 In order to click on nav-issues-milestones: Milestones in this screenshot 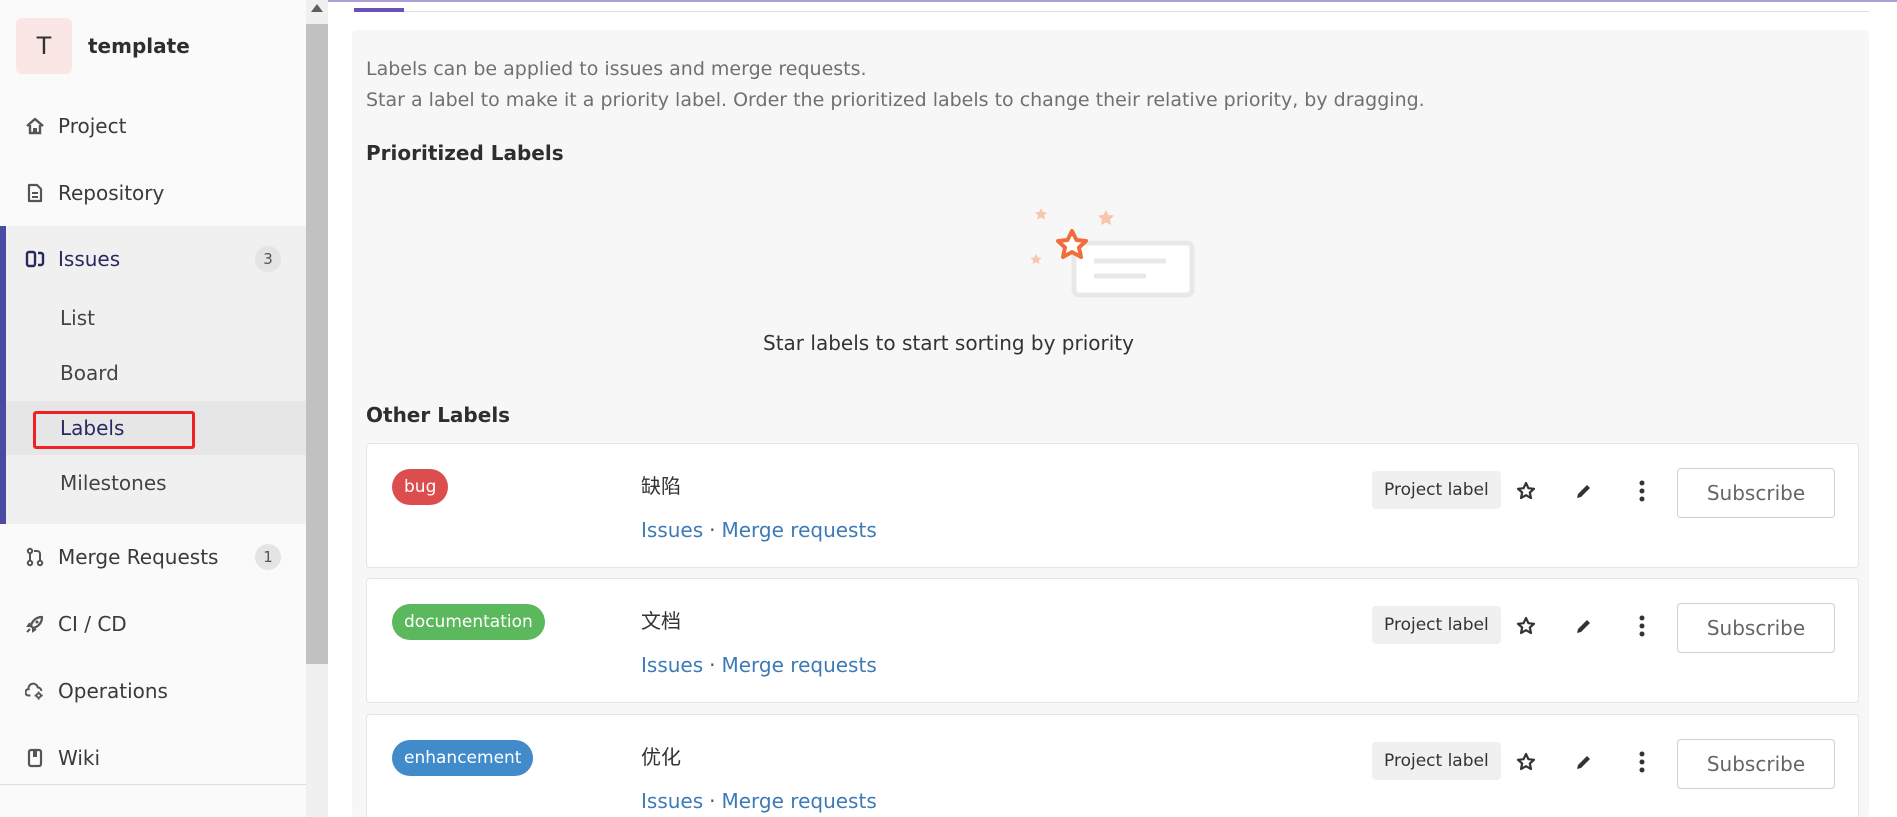, I will do `click(113, 483)`.